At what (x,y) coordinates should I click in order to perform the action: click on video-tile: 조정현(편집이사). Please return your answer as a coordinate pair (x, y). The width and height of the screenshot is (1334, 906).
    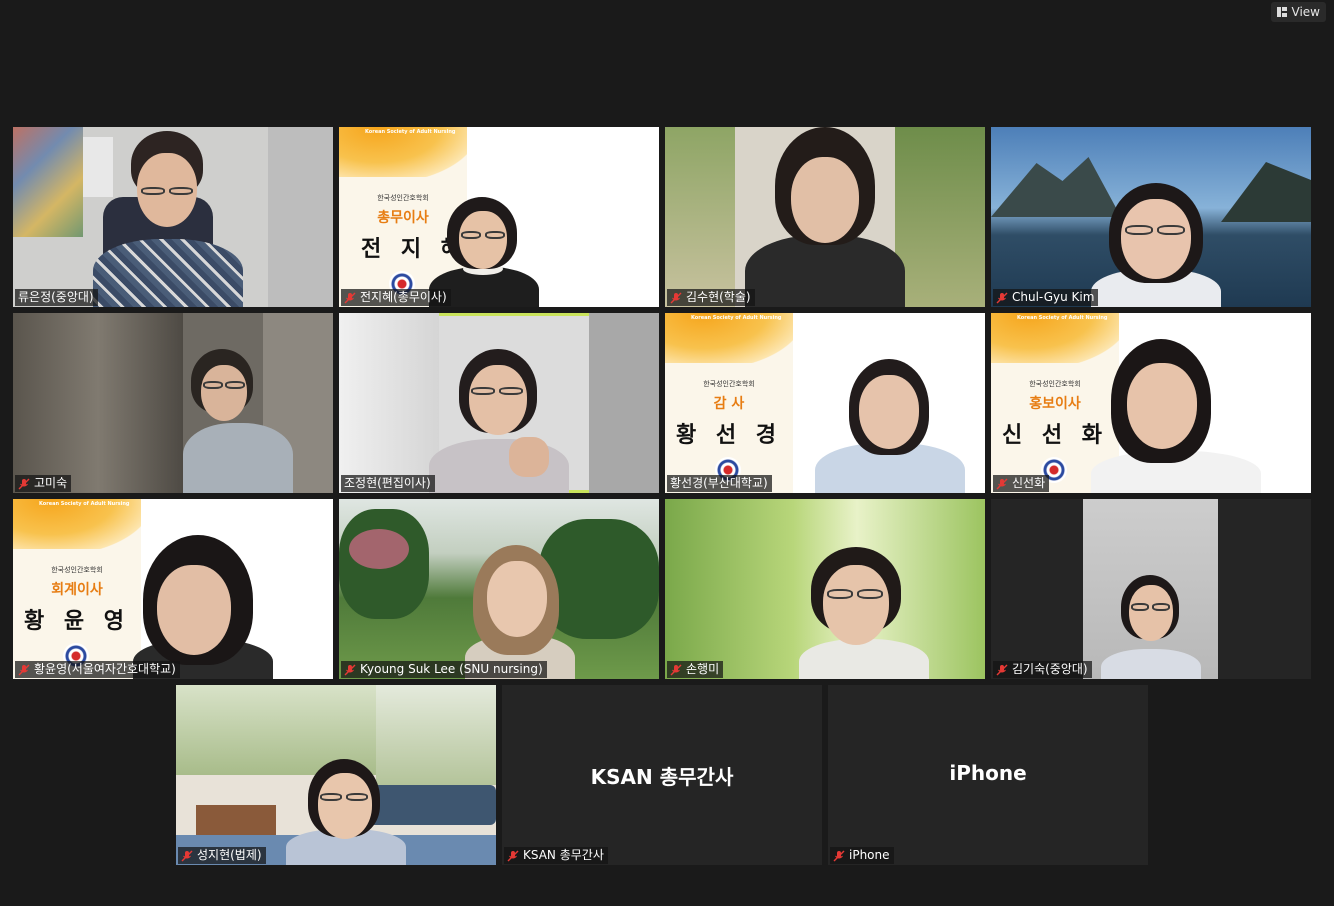
    Looking at the image, I should click on (499, 403).